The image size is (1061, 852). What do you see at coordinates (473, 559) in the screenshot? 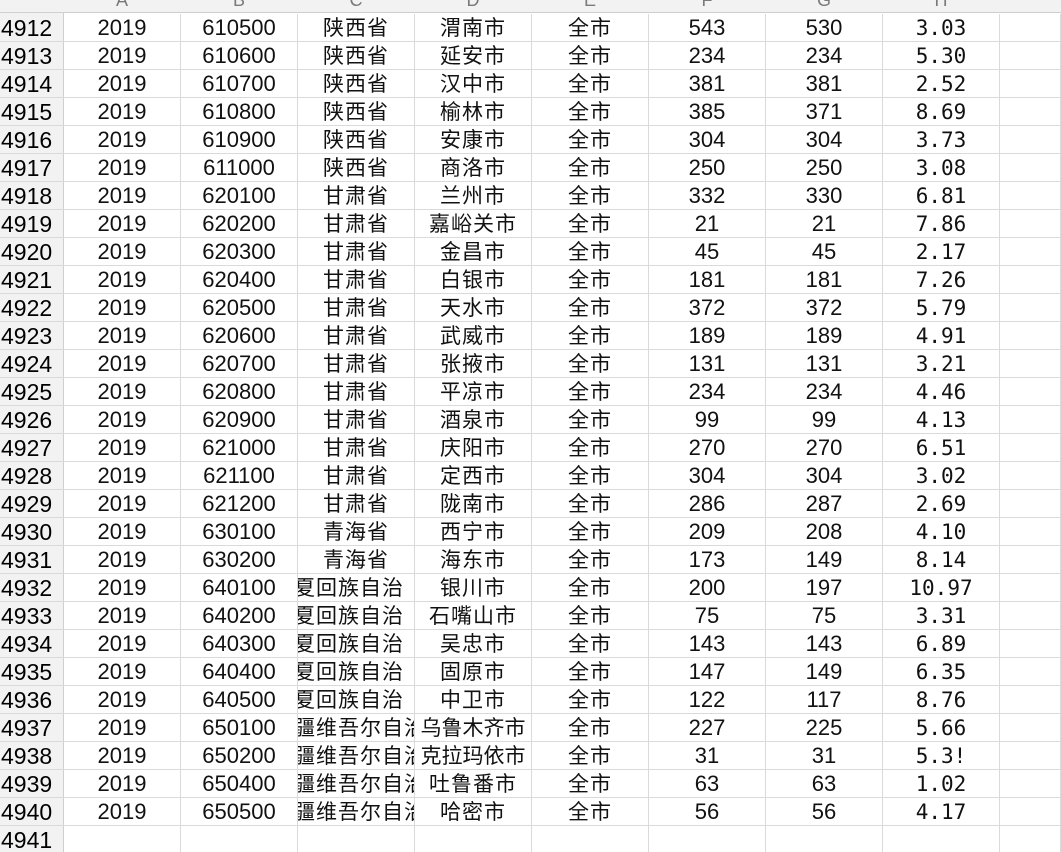
I see `table-cell: 海东市` at bounding box center [473, 559].